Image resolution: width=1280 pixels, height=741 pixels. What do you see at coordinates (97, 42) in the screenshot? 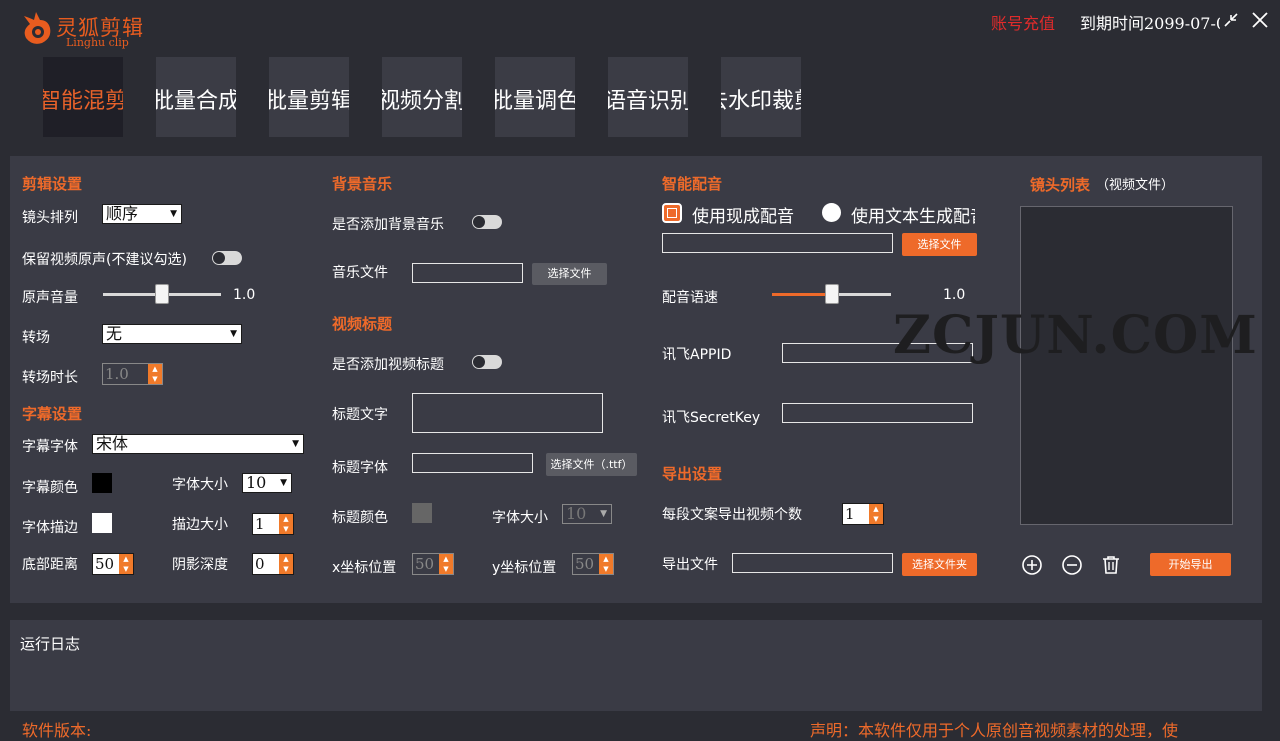
I see `logo-subtitle: Linghu clip` at bounding box center [97, 42].